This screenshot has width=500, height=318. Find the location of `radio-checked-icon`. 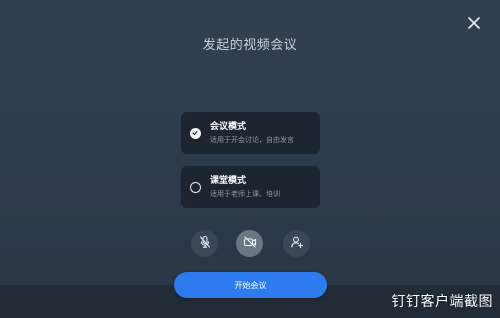

radio-checked-icon is located at coordinates (195, 133).